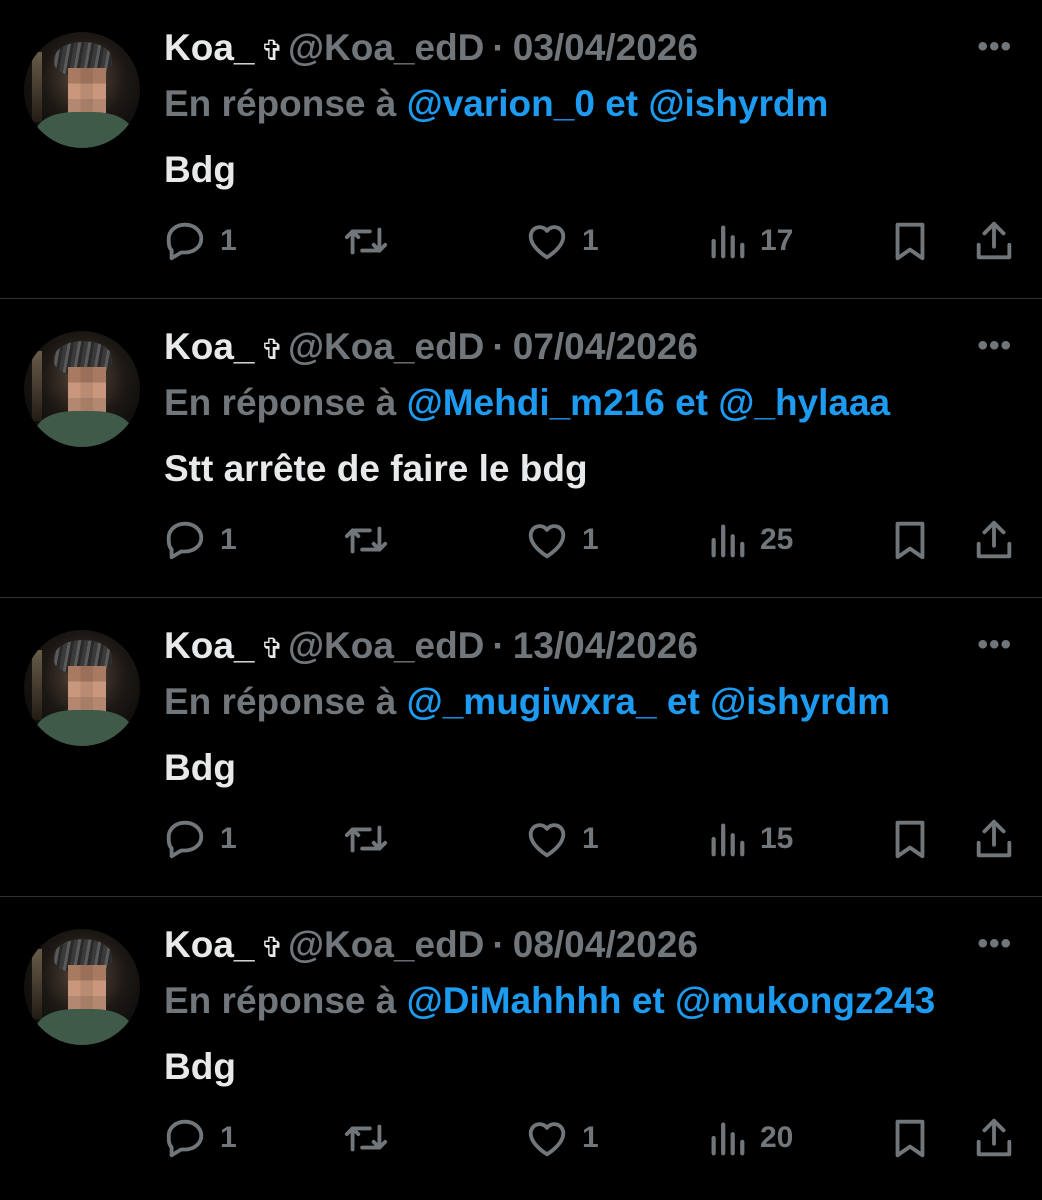 The image size is (1042, 1200). Describe the element at coordinates (605, 346) in the screenshot. I see `tweet-date: 07/04/2026` at that location.